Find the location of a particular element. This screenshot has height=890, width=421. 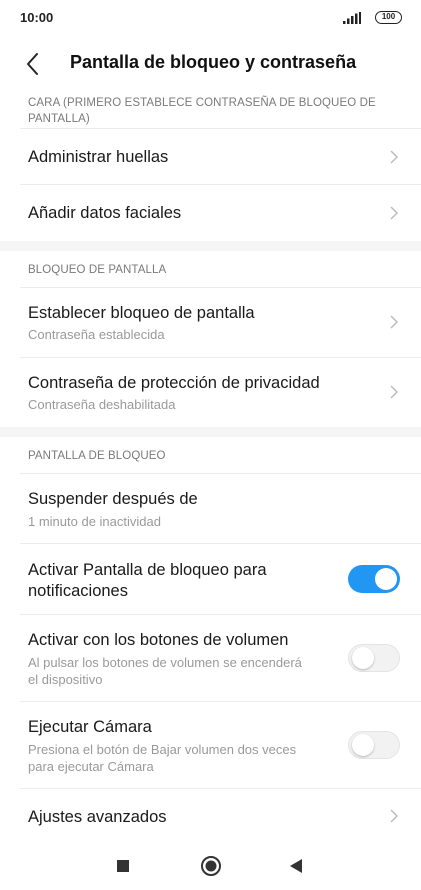

item-title: Ejecutar Cámara is located at coordinates (90, 727).